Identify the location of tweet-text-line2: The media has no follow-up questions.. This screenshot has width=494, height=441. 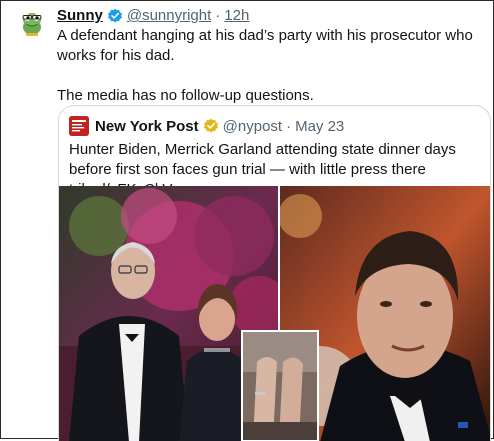
(185, 95).